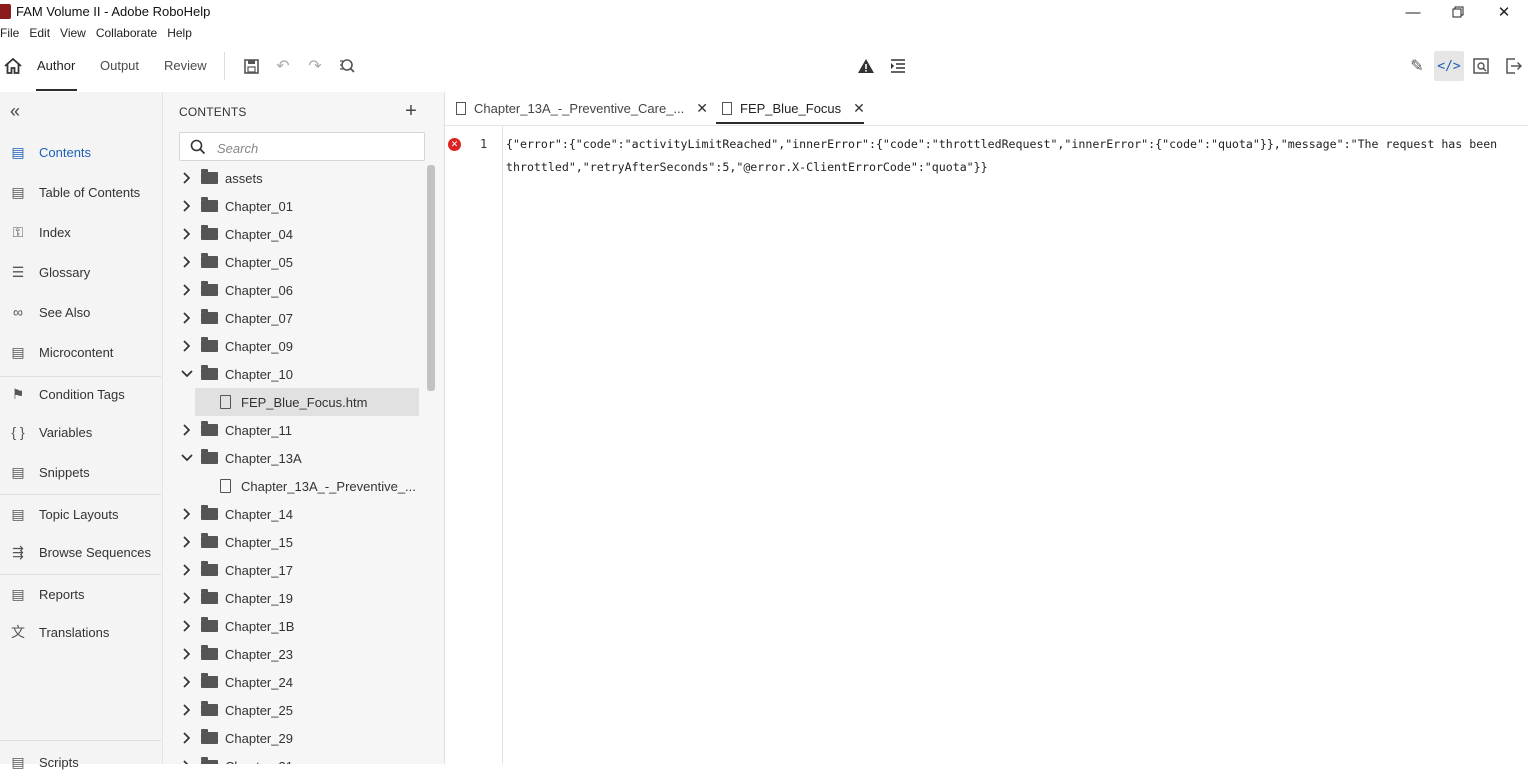 Image resolution: width=1528 pixels, height=780 pixels. What do you see at coordinates (42, 33) in the screenshot?
I see `menu-edit: Edit` at bounding box center [42, 33].